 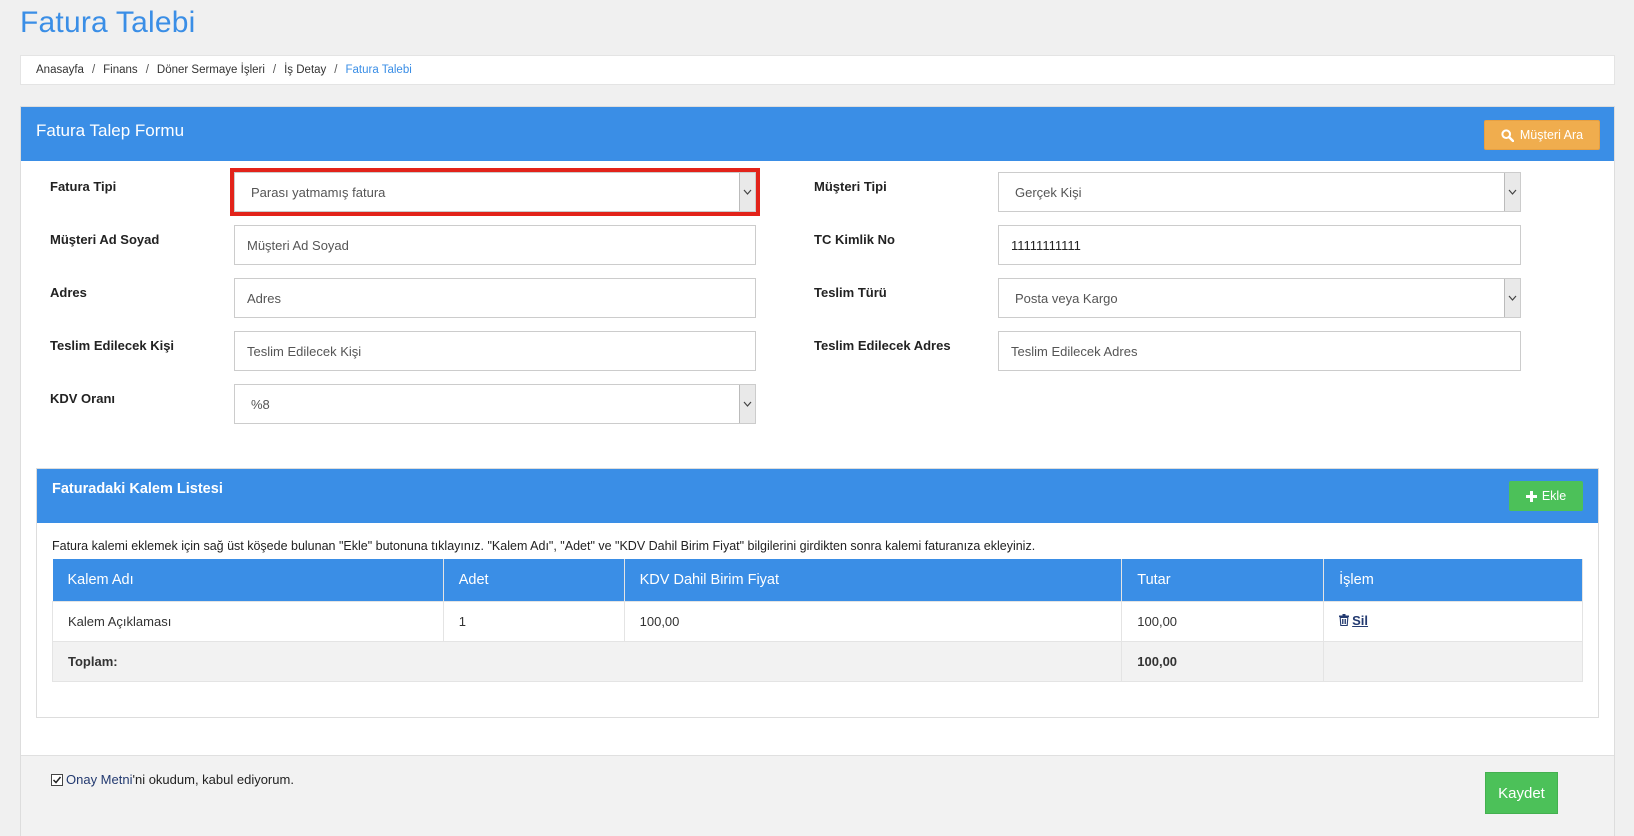 What do you see at coordinates (1344, 620) in the screenshot?
I see `trash-icon` at bounding box center [1344, 620].